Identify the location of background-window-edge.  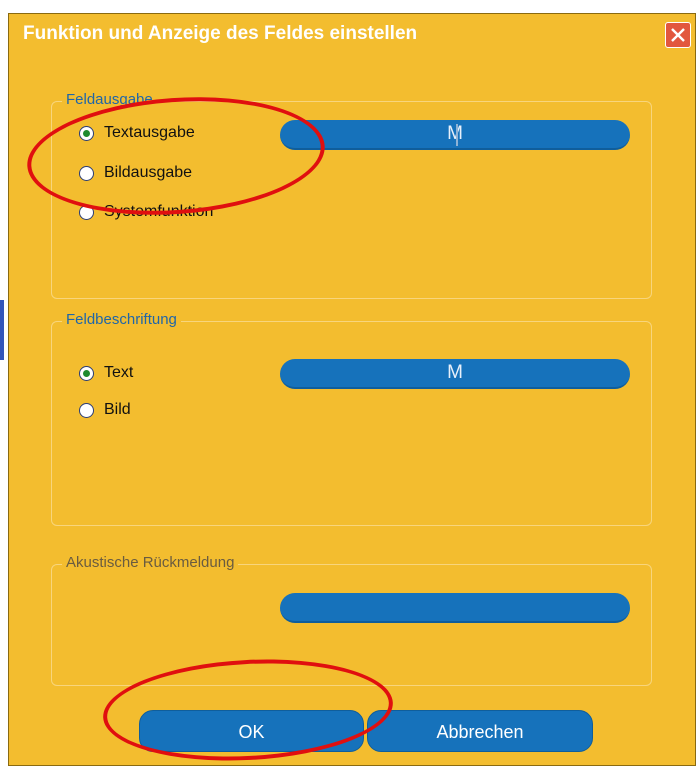
(2, 330).